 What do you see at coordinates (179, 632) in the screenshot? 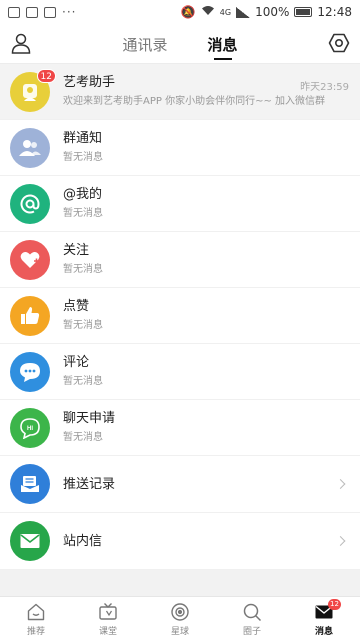
I see `nav-label: 星球` at bounding box center [179, 632].